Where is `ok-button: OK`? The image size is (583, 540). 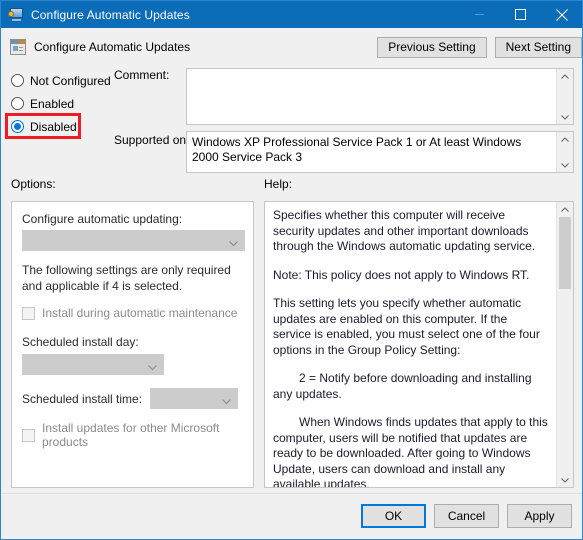 ok-button: OK is located at coordinates (393, 516).